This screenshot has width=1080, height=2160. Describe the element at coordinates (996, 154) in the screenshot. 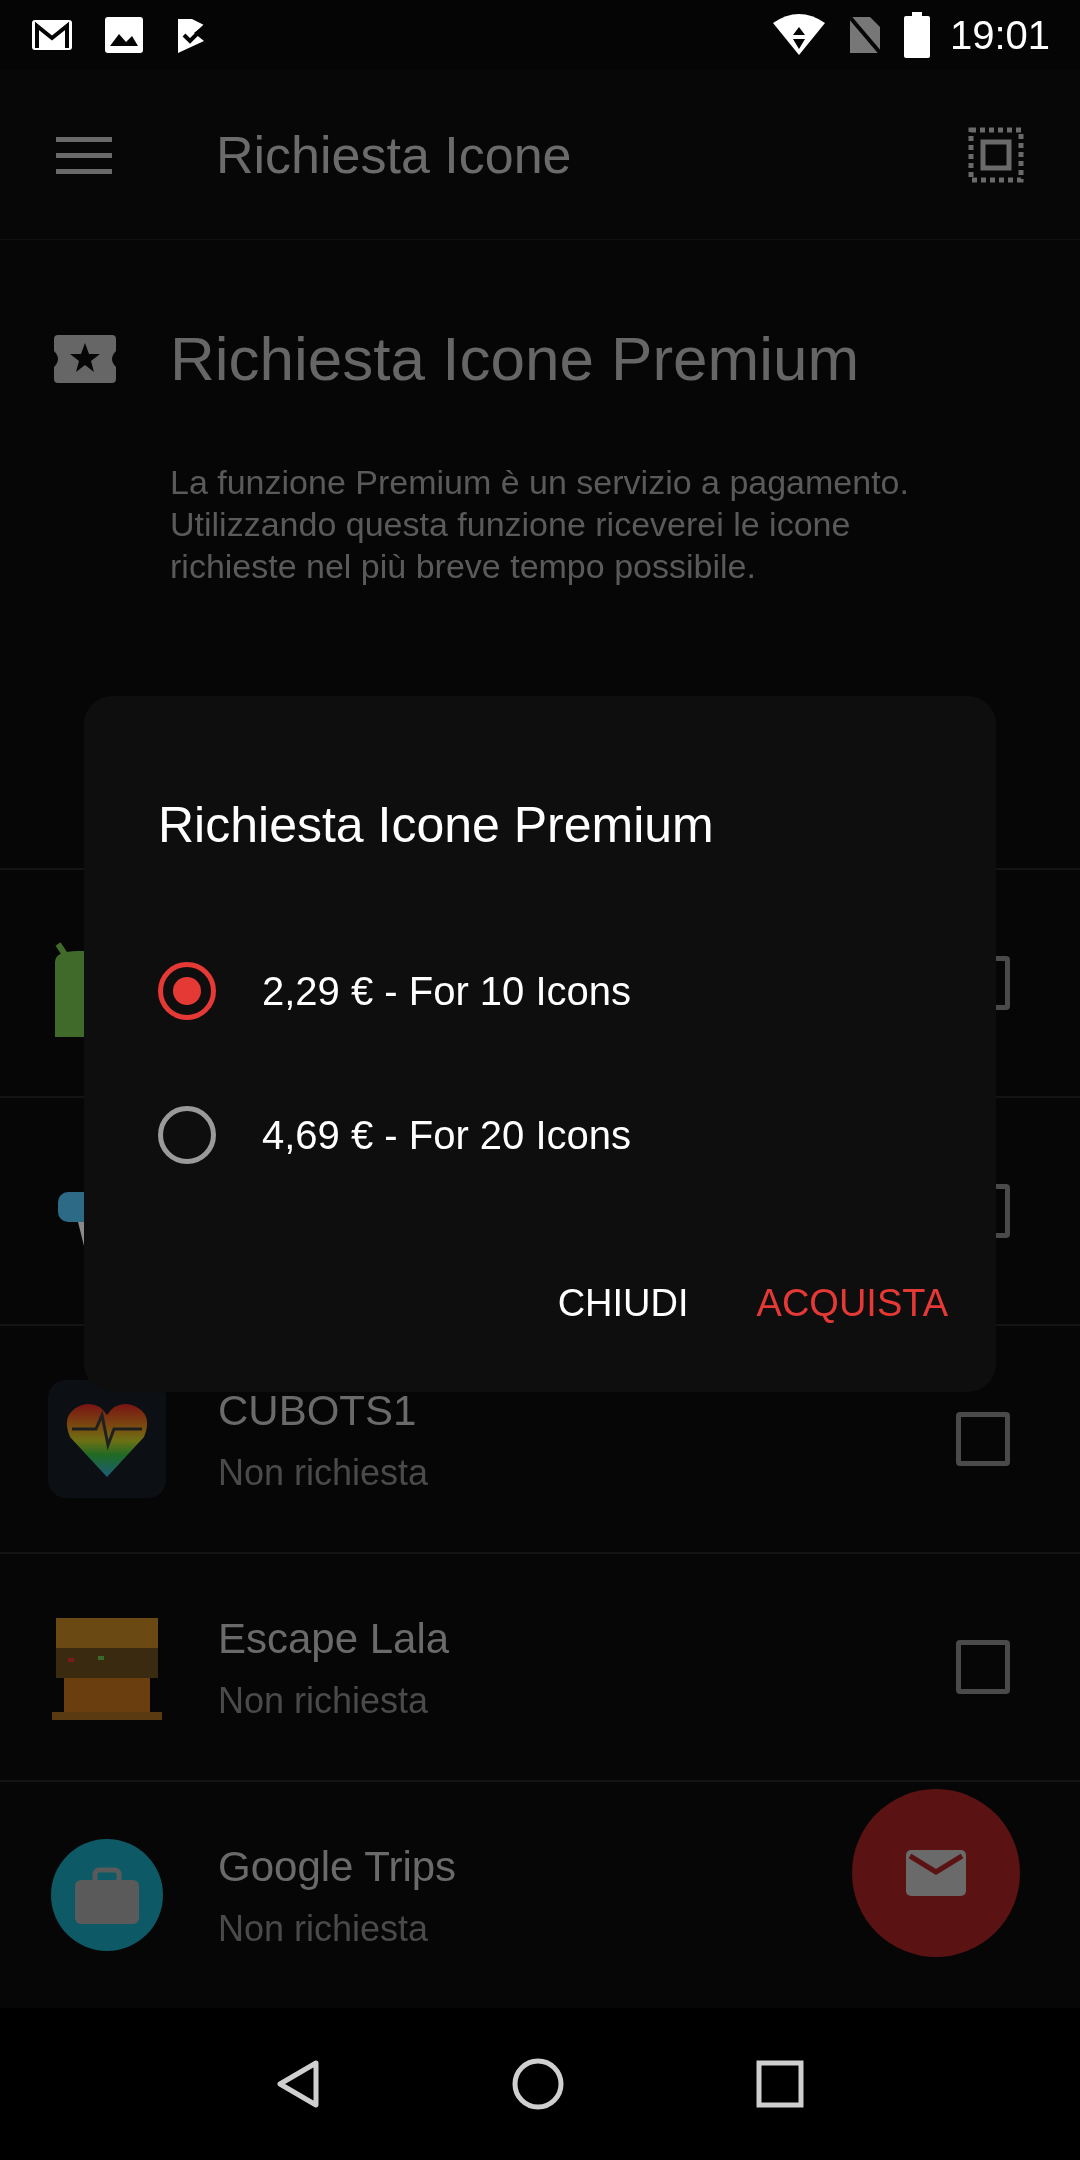

I see `select-all-icon` at that location.